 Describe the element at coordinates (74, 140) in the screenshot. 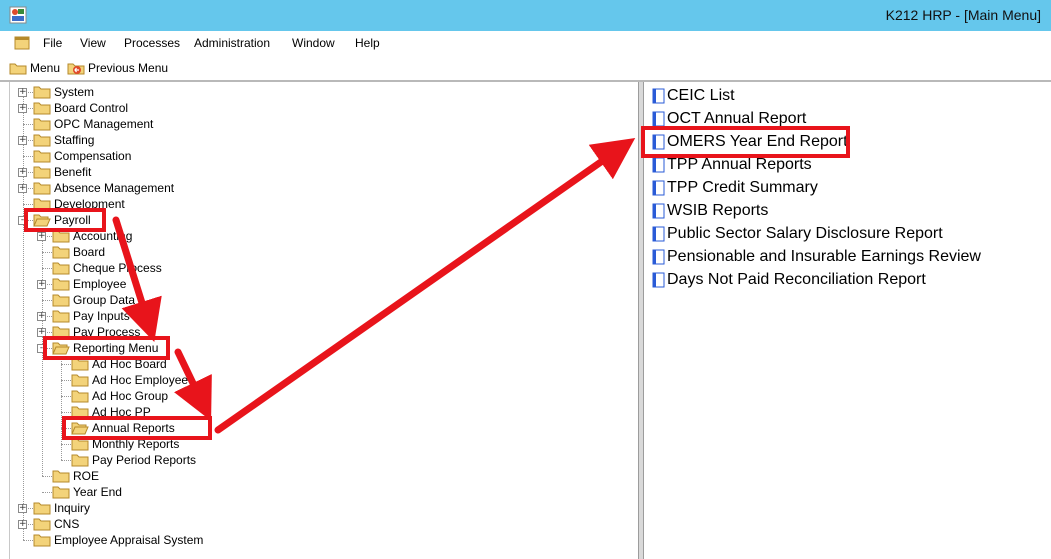

I see `tree-node-label: Staffing` at that location.